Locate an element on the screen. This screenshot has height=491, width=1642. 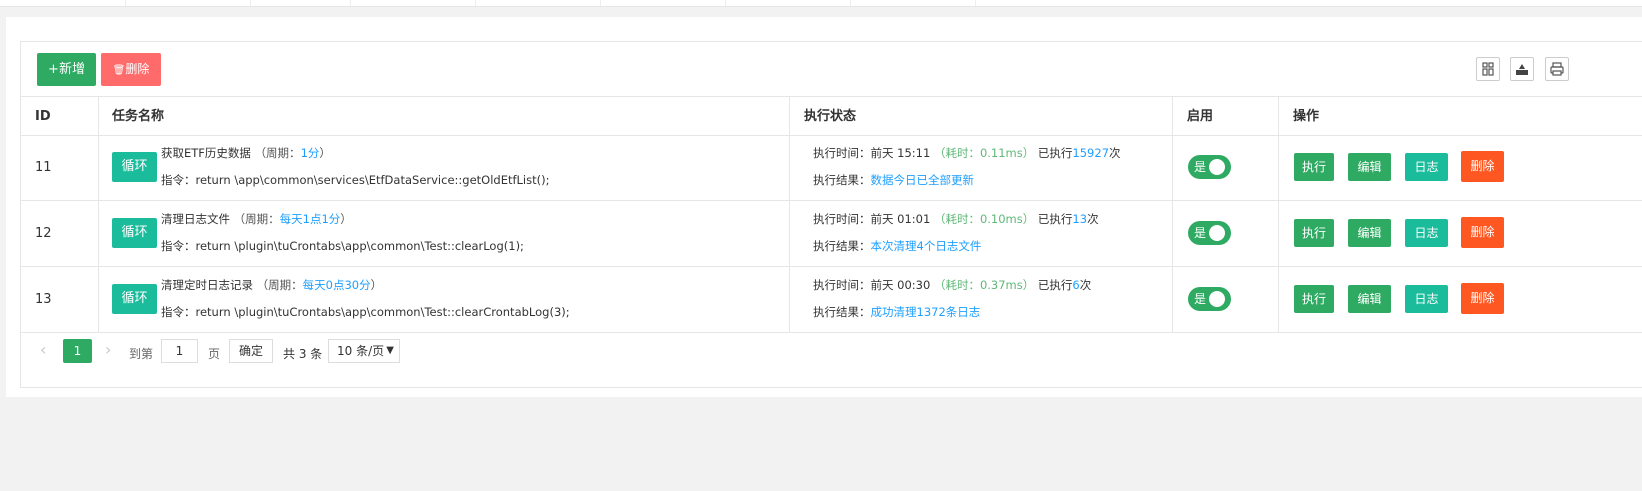
row-id: 12 is located at coordinates (43, 233).